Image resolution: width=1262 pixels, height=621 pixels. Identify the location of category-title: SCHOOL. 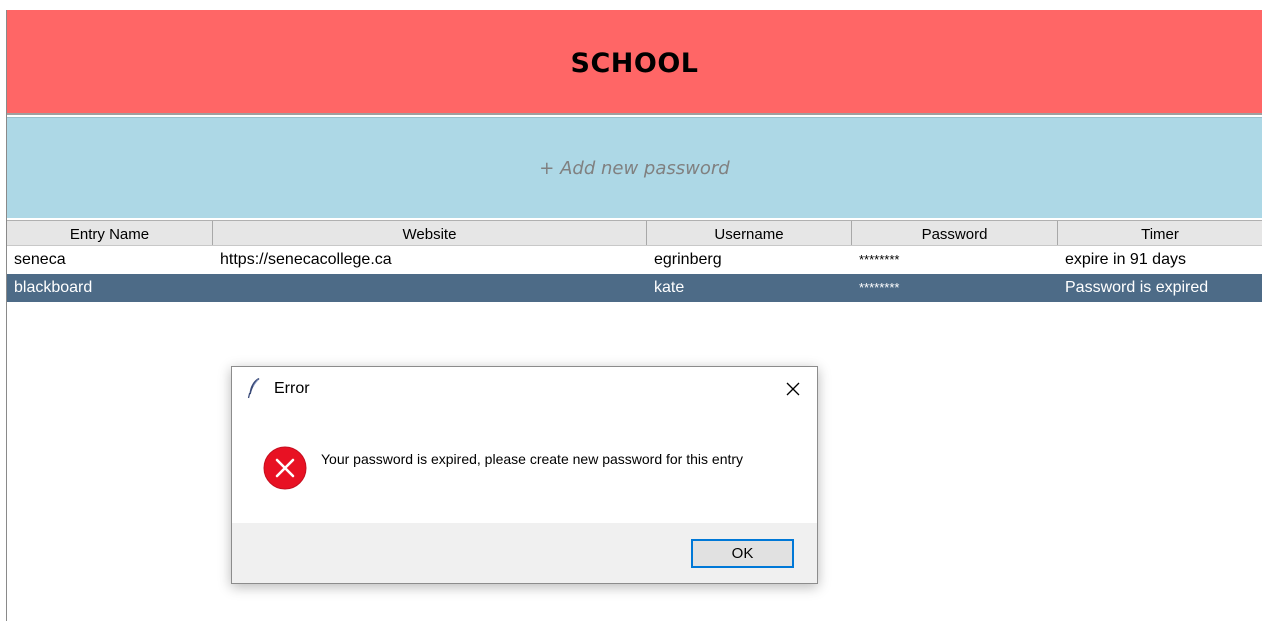
(634, 63).